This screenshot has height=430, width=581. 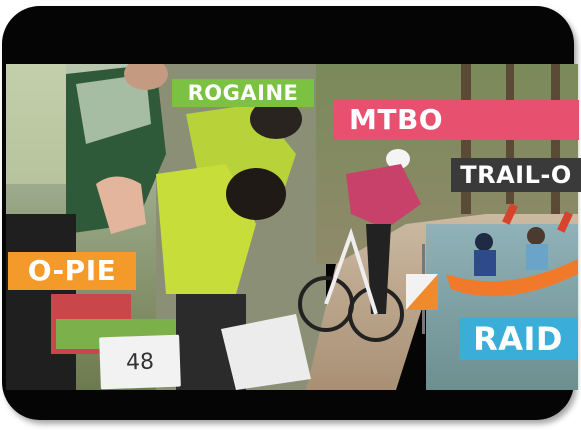 What do you see at coordinates (36, 124) in the screenshot?
I see `left-foliage` at bounding box center [36, 124].